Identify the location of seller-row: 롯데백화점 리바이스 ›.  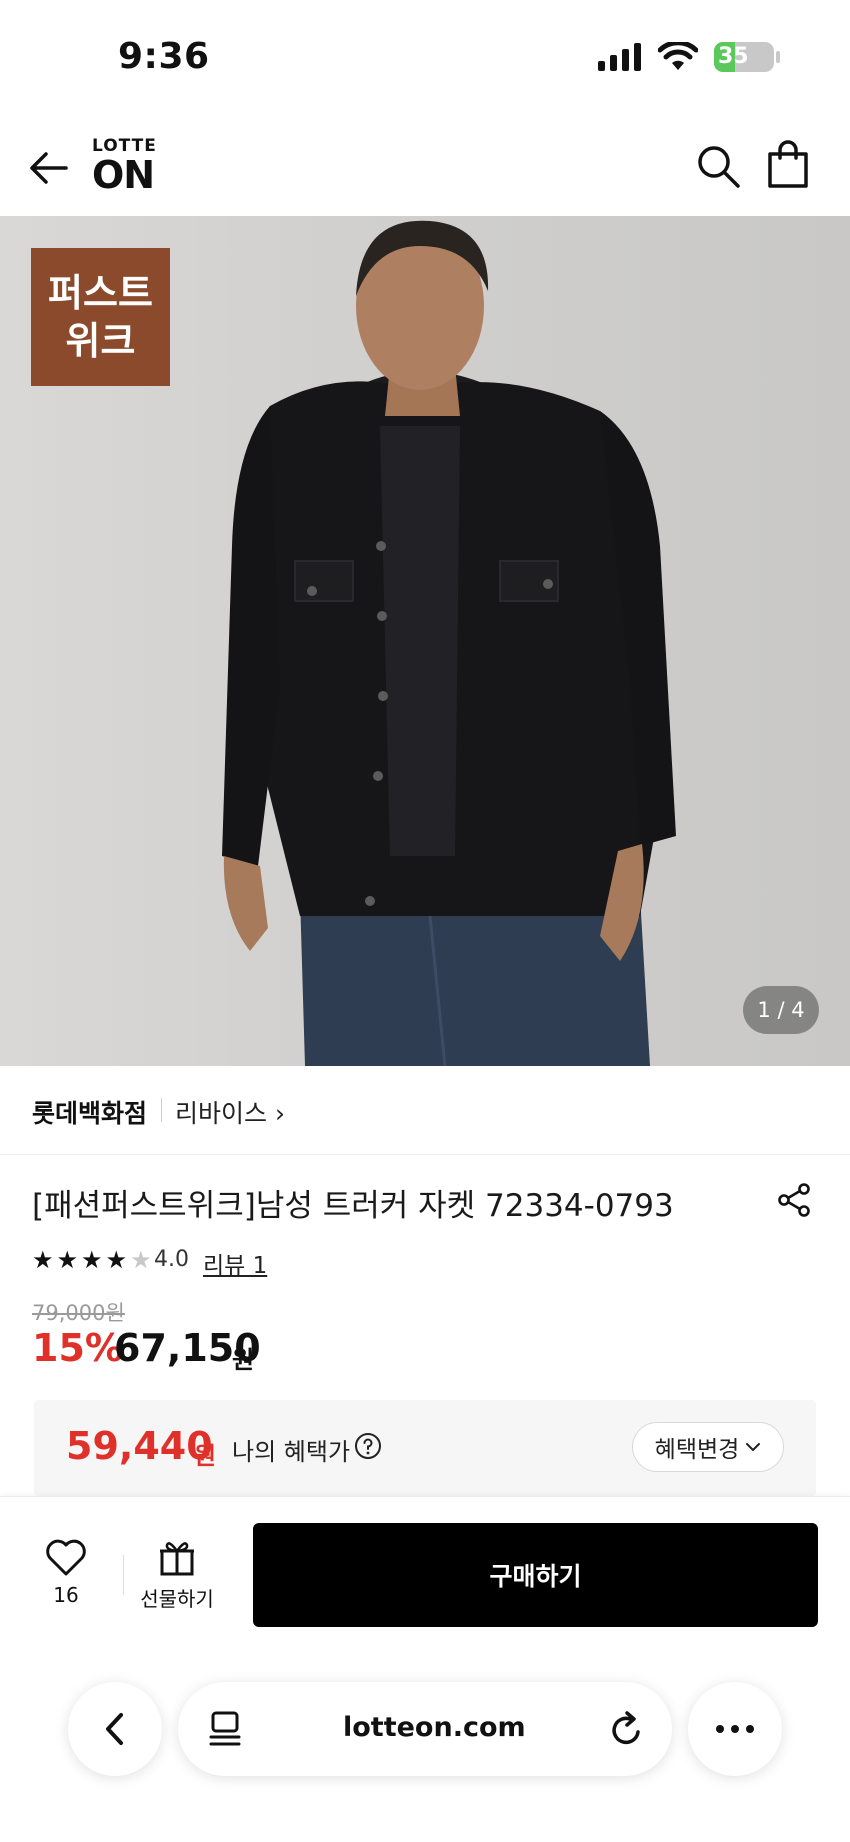
(425, 1110).